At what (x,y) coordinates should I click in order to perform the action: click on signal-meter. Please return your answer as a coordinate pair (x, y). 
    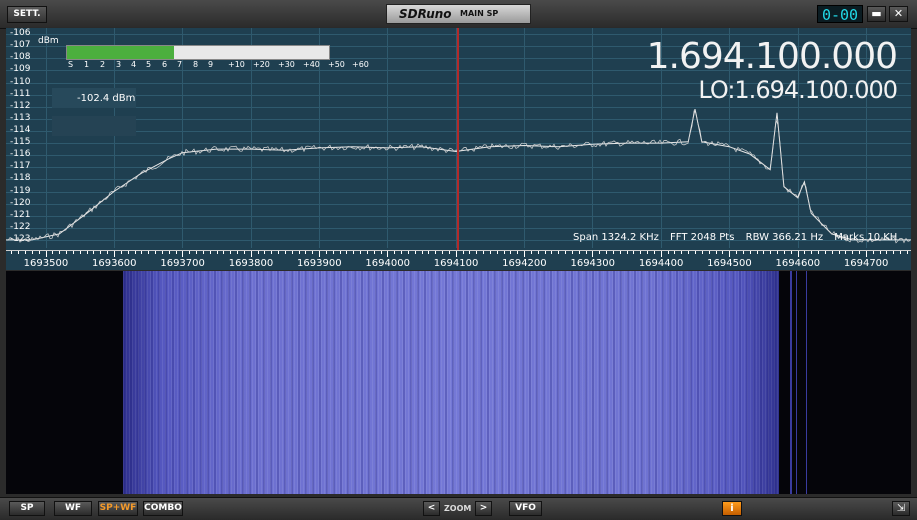
    Looking at the image, I should click on (198, 52).